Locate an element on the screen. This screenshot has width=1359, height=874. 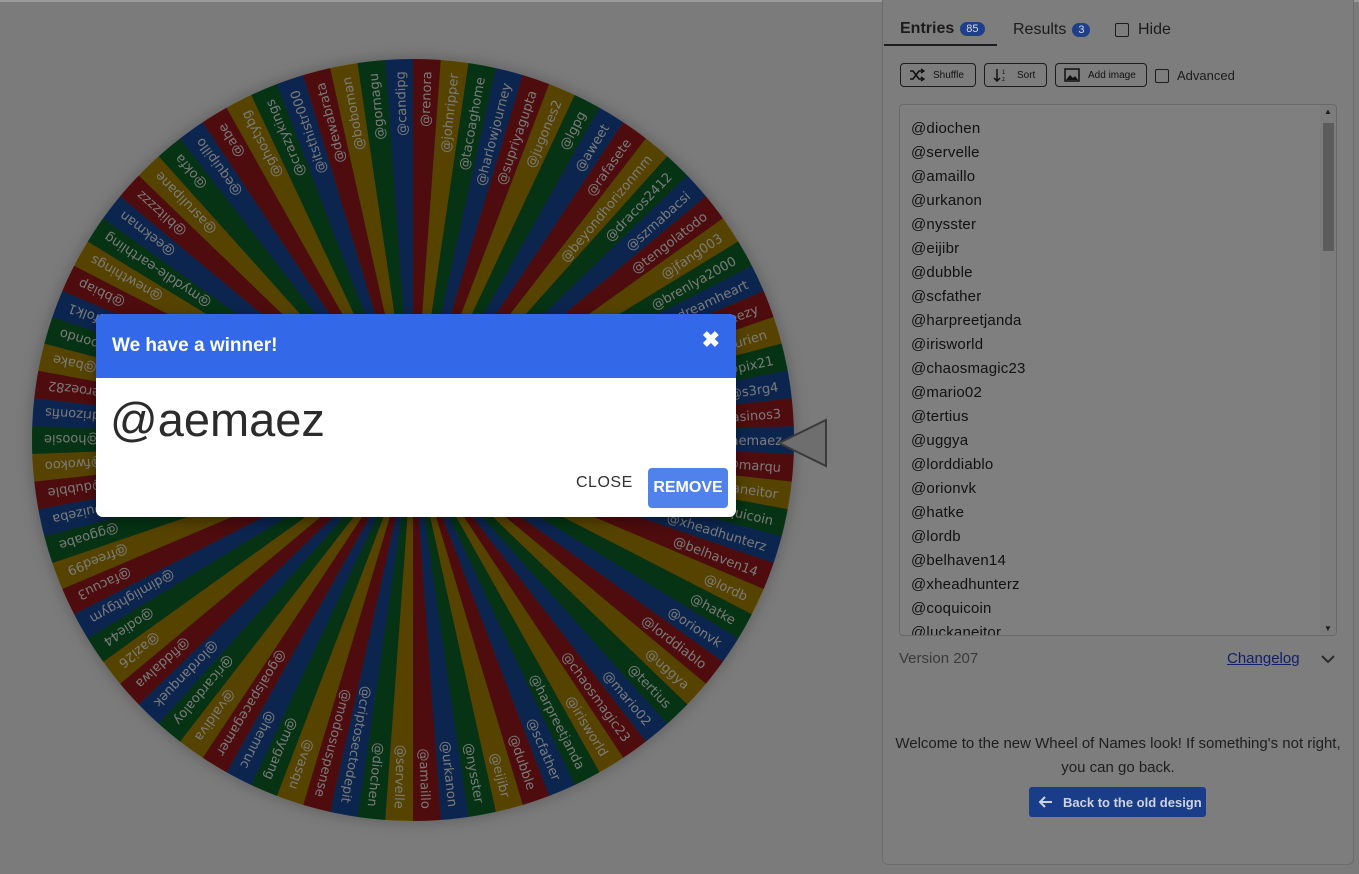
entry-item: @mario02 is located at coordinates (947, 392).